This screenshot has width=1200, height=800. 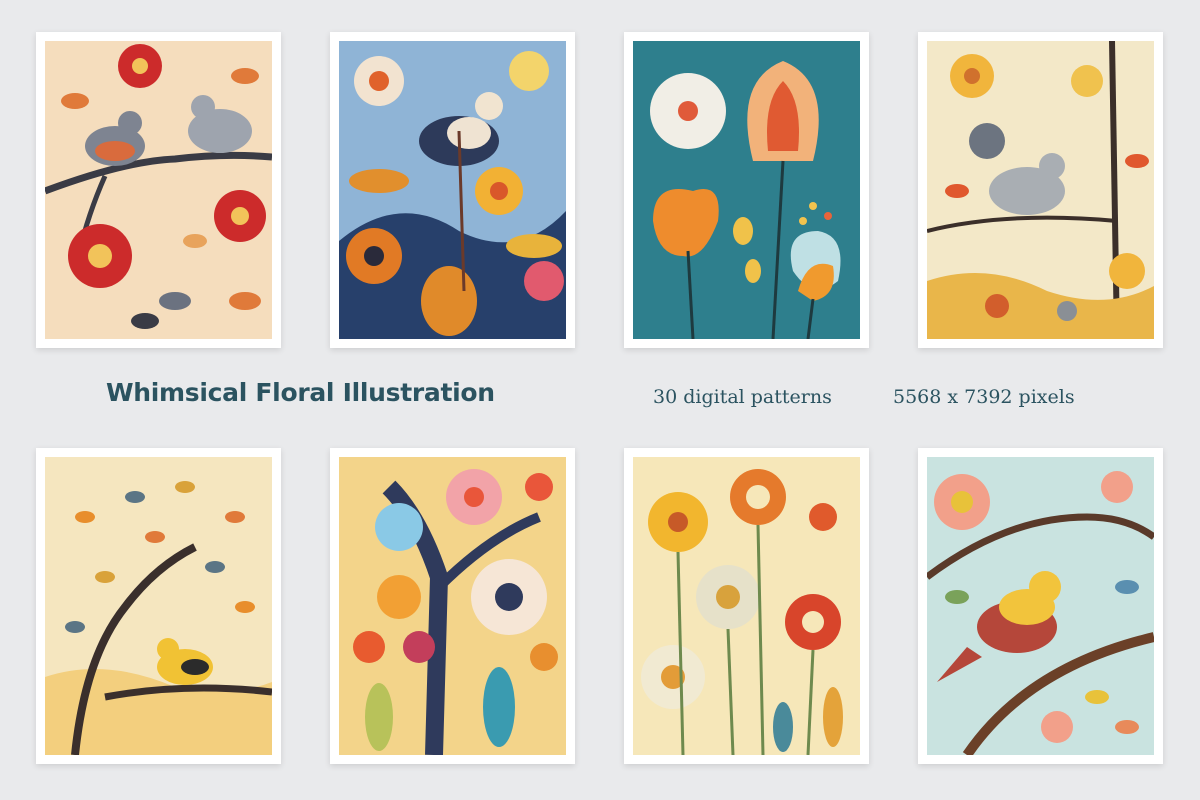 I want to click on print-artwork-tree-flower-garden, so click(x=452, y=606).